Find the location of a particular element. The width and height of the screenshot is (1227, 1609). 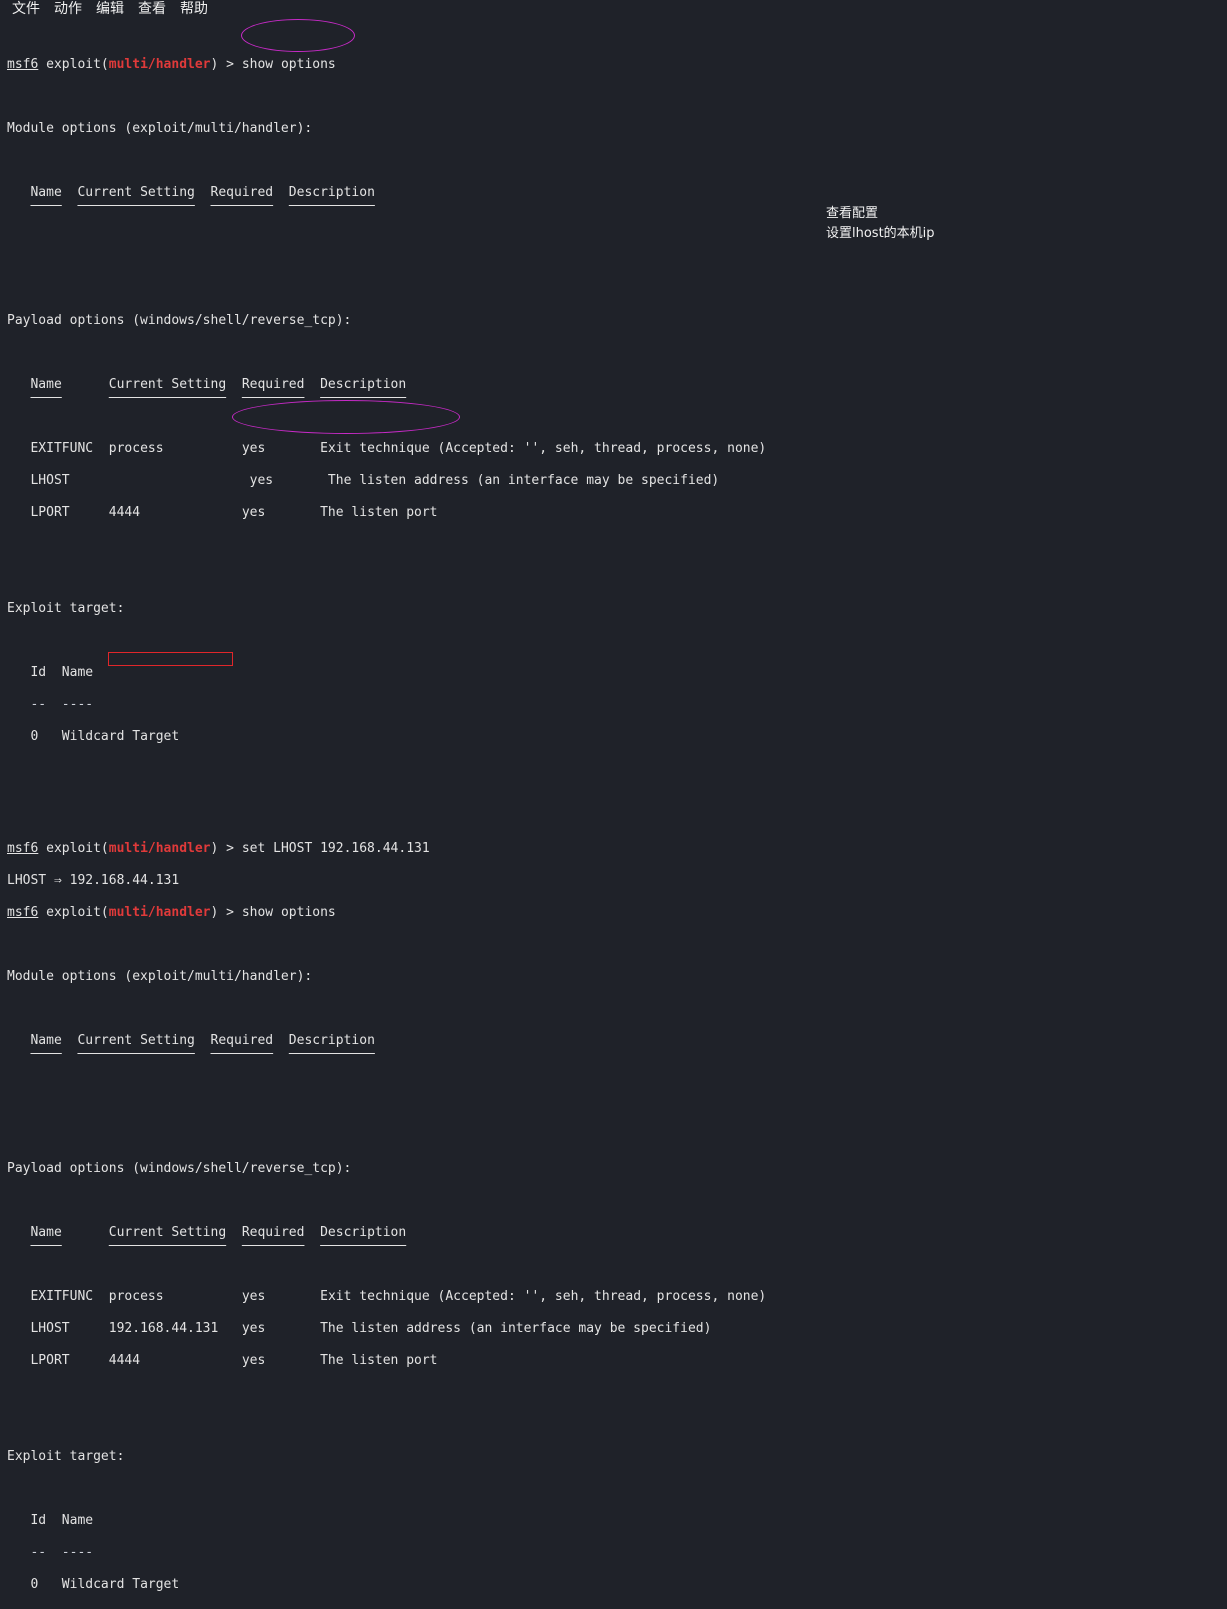

menu-file: 文件 is located at coordinates (26, 9).